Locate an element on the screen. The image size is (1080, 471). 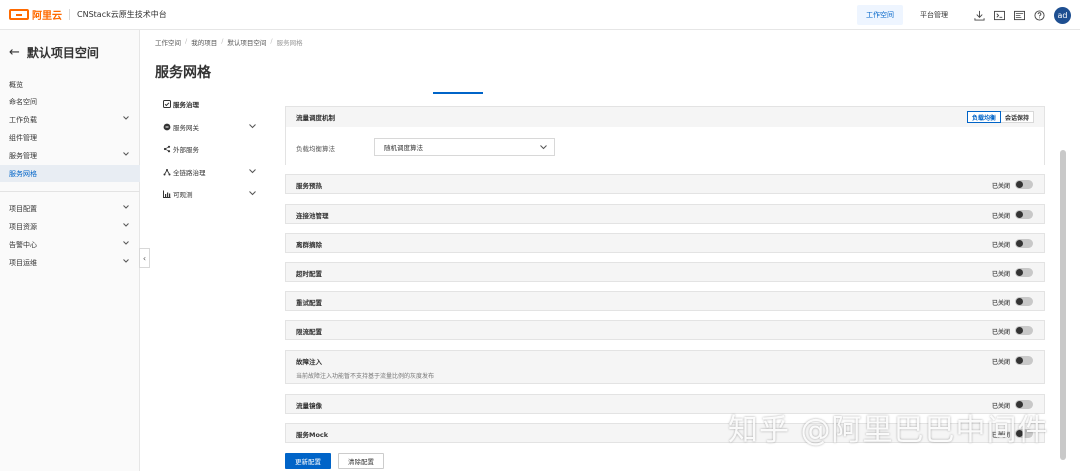
sidebar-item-label: 服务管理 is located at coordinates (23, 155).